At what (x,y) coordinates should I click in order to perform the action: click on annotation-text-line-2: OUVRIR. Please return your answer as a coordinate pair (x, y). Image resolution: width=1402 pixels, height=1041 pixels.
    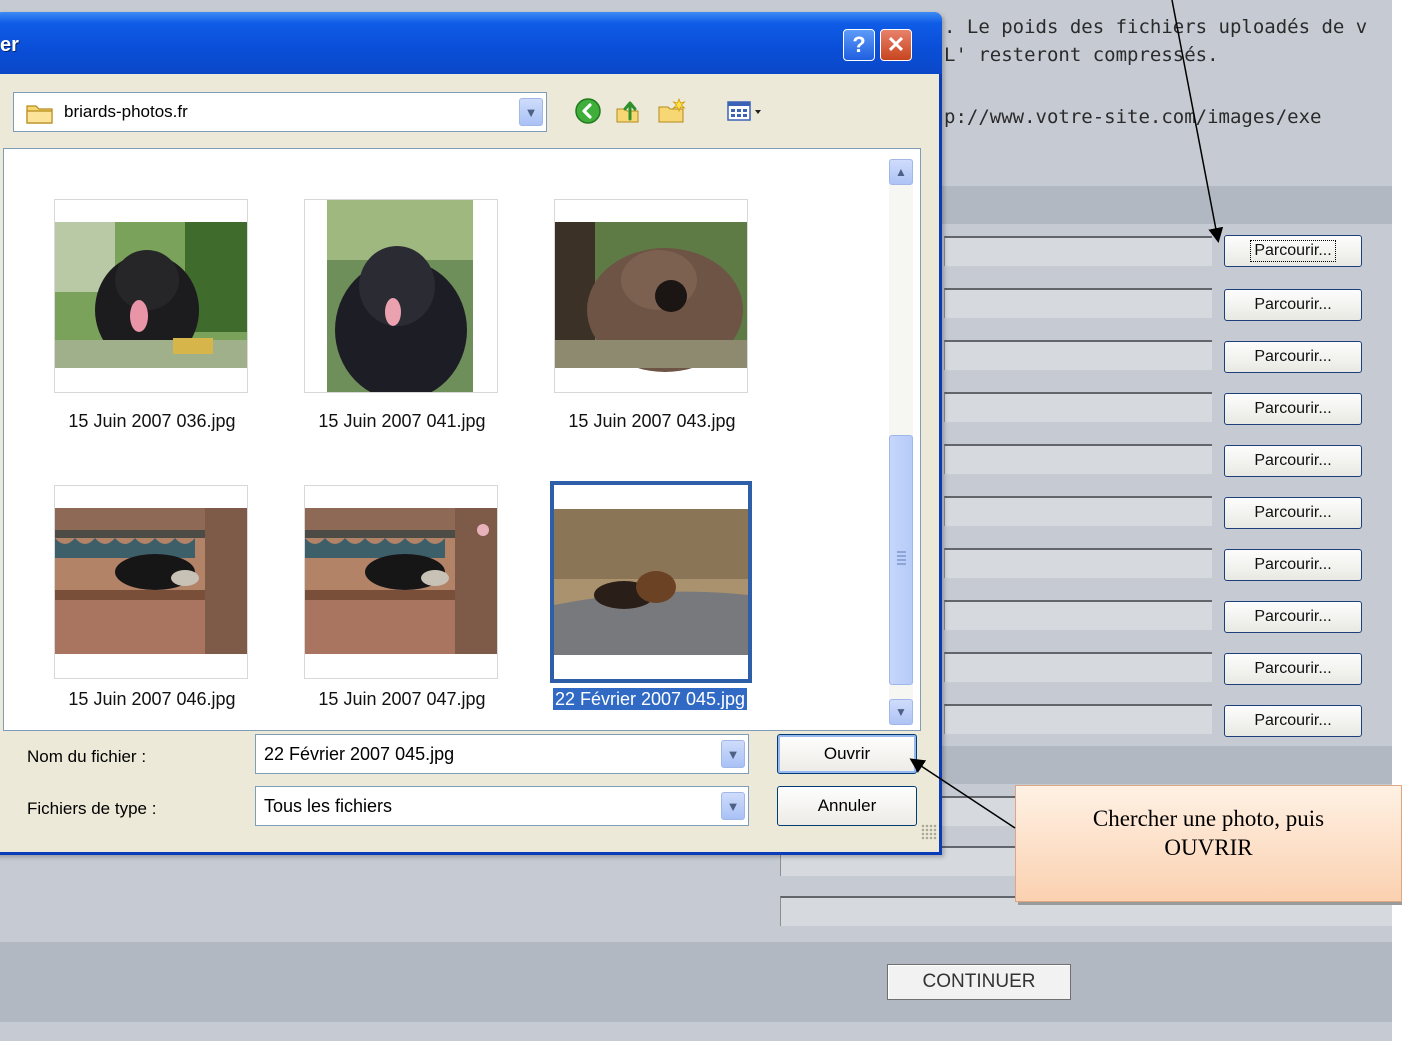
    Looking at the image, I should click on (1208, 847).